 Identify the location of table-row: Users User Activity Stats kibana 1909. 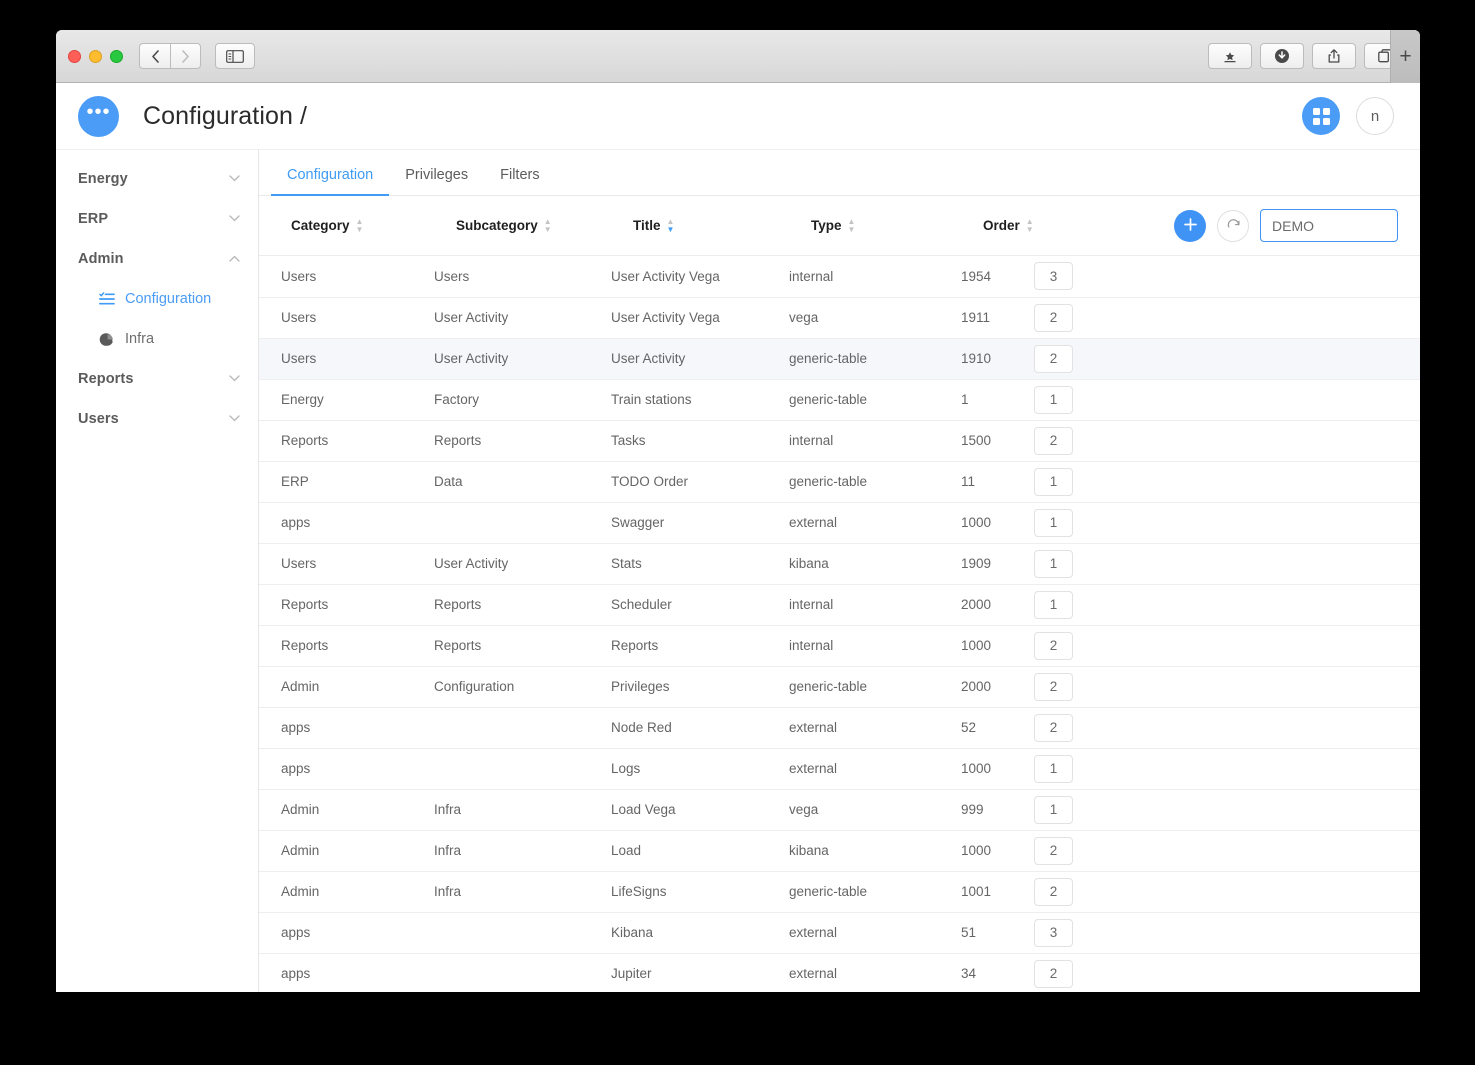
(839, 563).